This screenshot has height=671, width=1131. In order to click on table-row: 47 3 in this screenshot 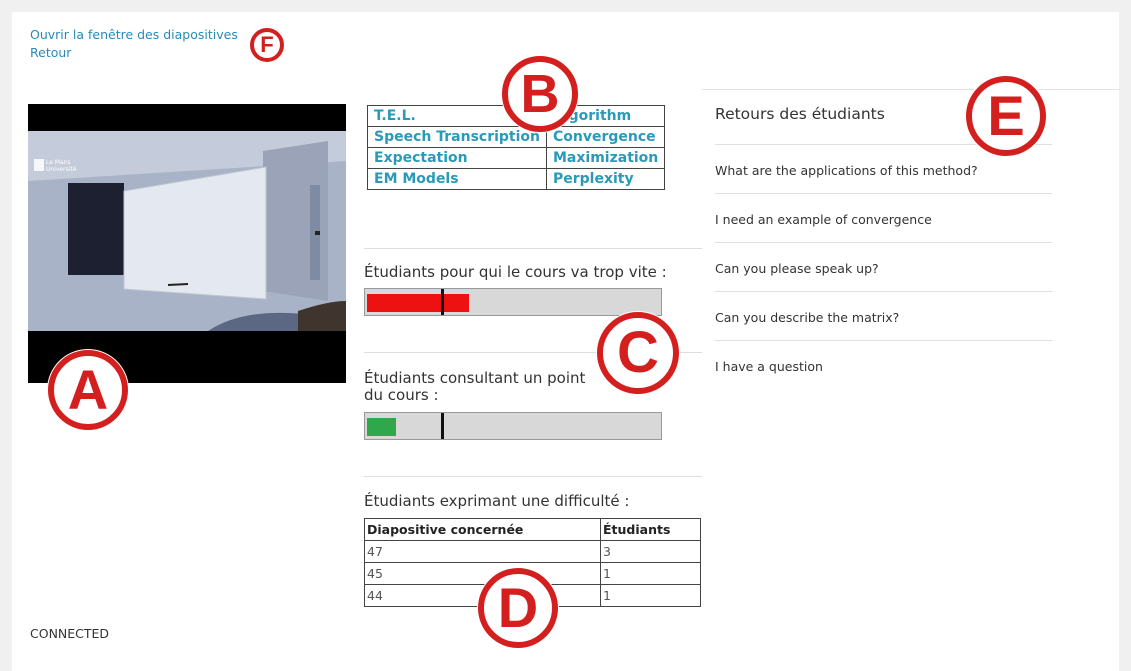, I will do `click(532, 551)`.